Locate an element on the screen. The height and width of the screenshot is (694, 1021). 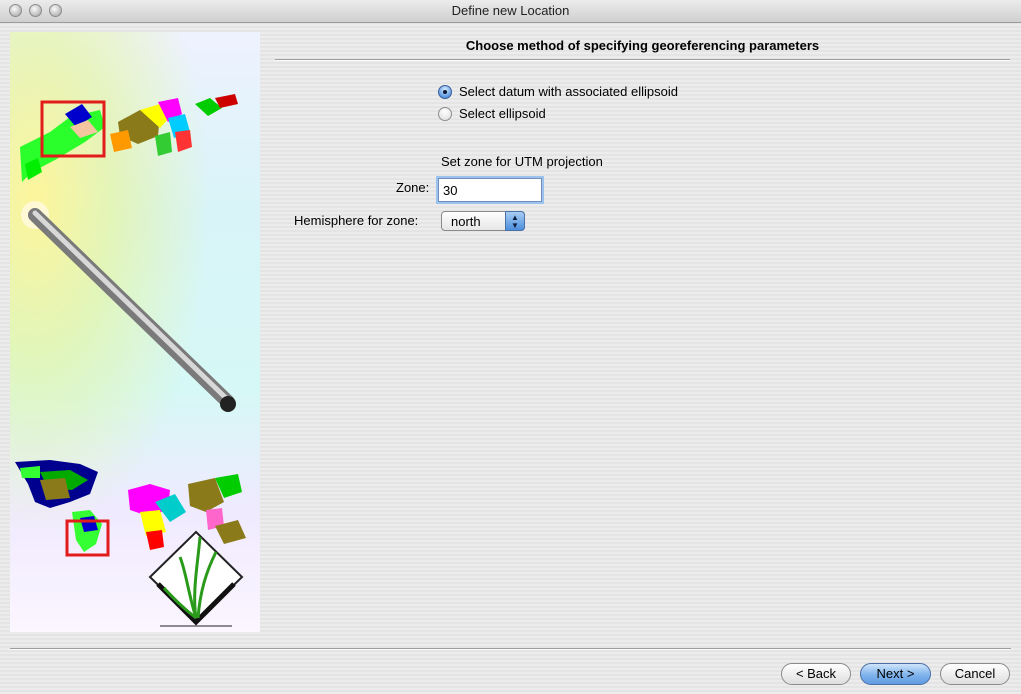
radio-ellipsoid-option: Select ellipsoid is located at coordinates (492, 113).